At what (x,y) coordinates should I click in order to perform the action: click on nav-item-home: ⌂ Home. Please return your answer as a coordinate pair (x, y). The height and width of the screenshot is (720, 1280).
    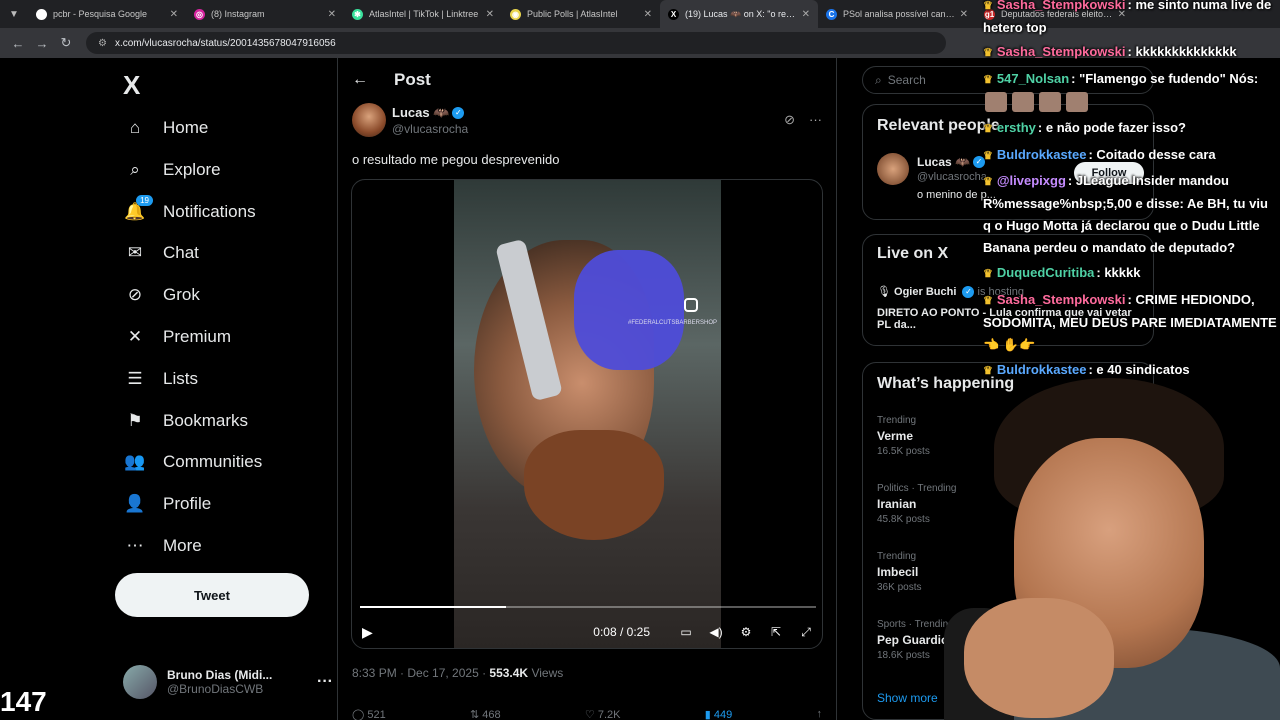
    Looking at the image, I should click on (166, 128).